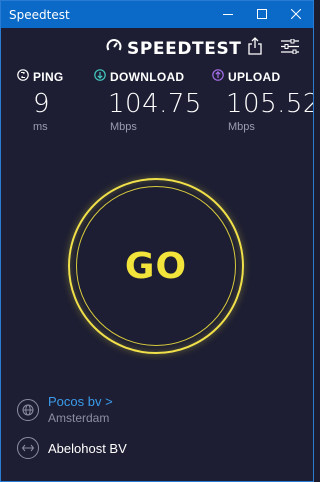 This screenshot has height=482, width=320. I want to click on speedometer-icon, so click(114, 48).